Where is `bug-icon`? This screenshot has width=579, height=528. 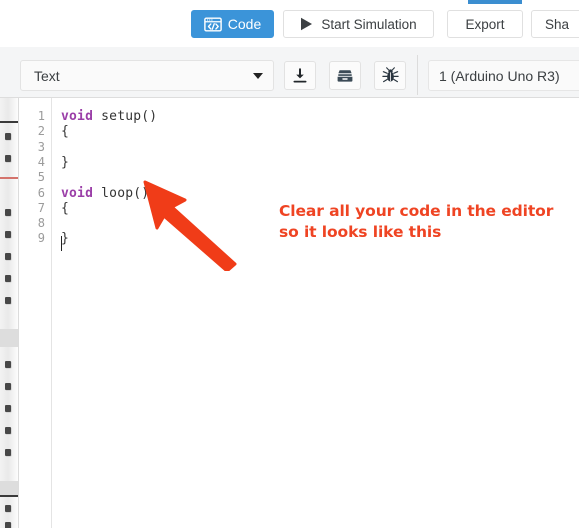
bug-icon is located at coordinates (390, 75).